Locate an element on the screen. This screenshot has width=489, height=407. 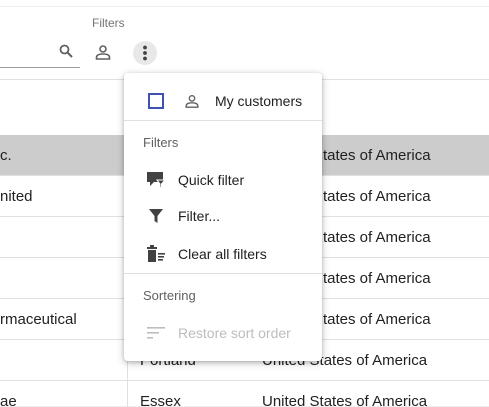
table-row: ae Essex United States of America is located at coordinates (244, 394).